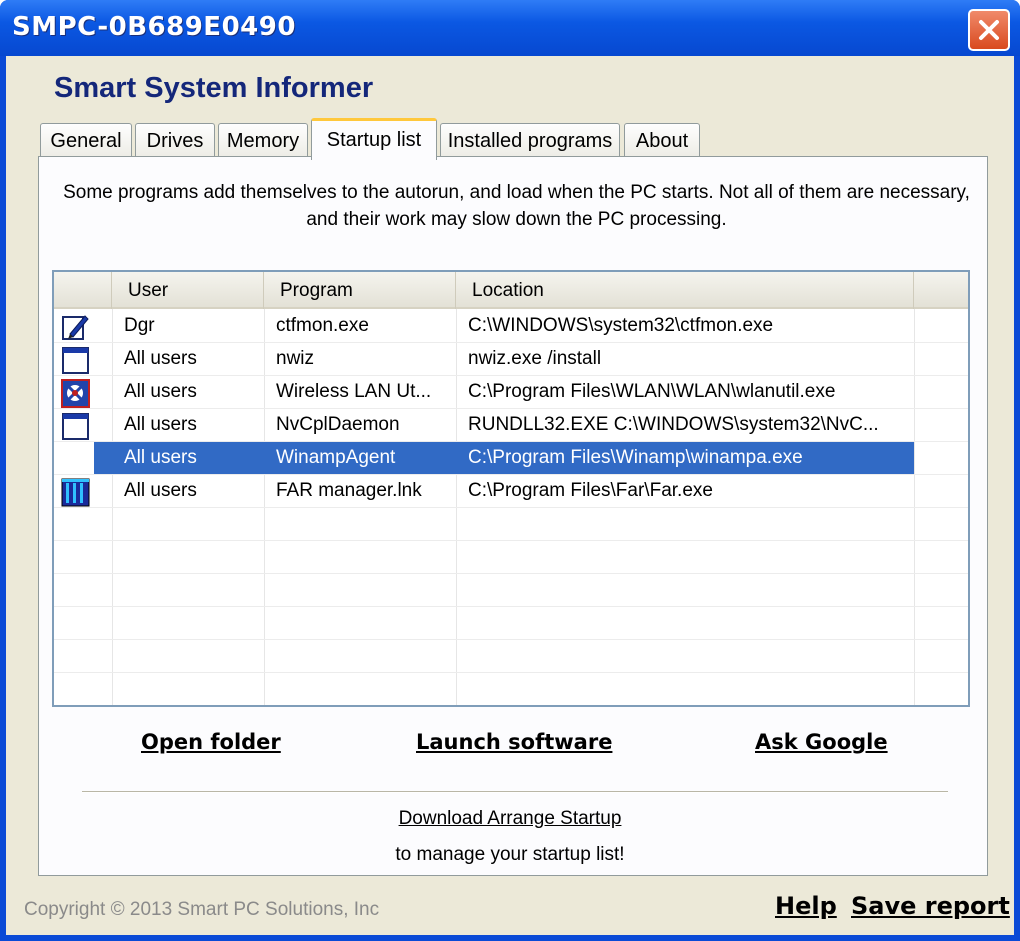 The height and width of the screenshot is (941, 1020). What do you see at coordinates (295, 358) in the screenshot?
I see `cell-program: nwiz` at bounding box center [295, 358].